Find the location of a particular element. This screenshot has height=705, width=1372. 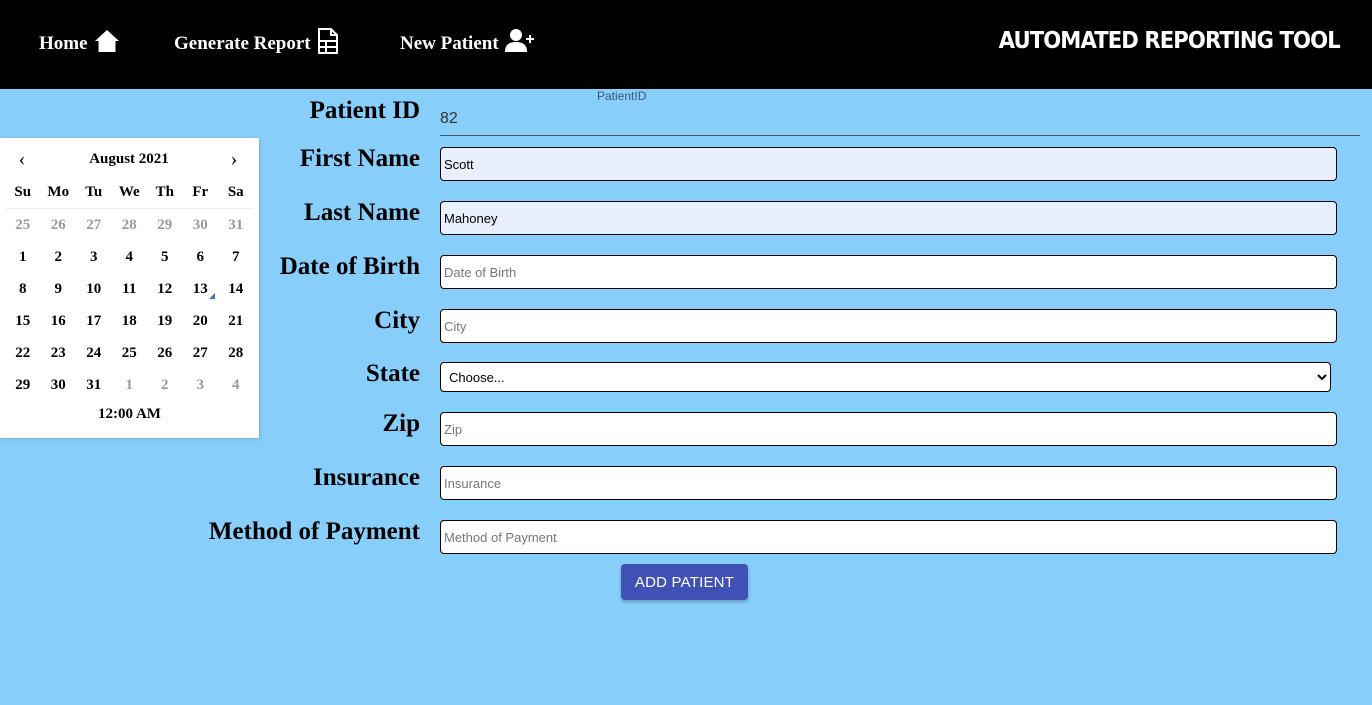

nav-home-label: Home is located at coordinates (63, 43).